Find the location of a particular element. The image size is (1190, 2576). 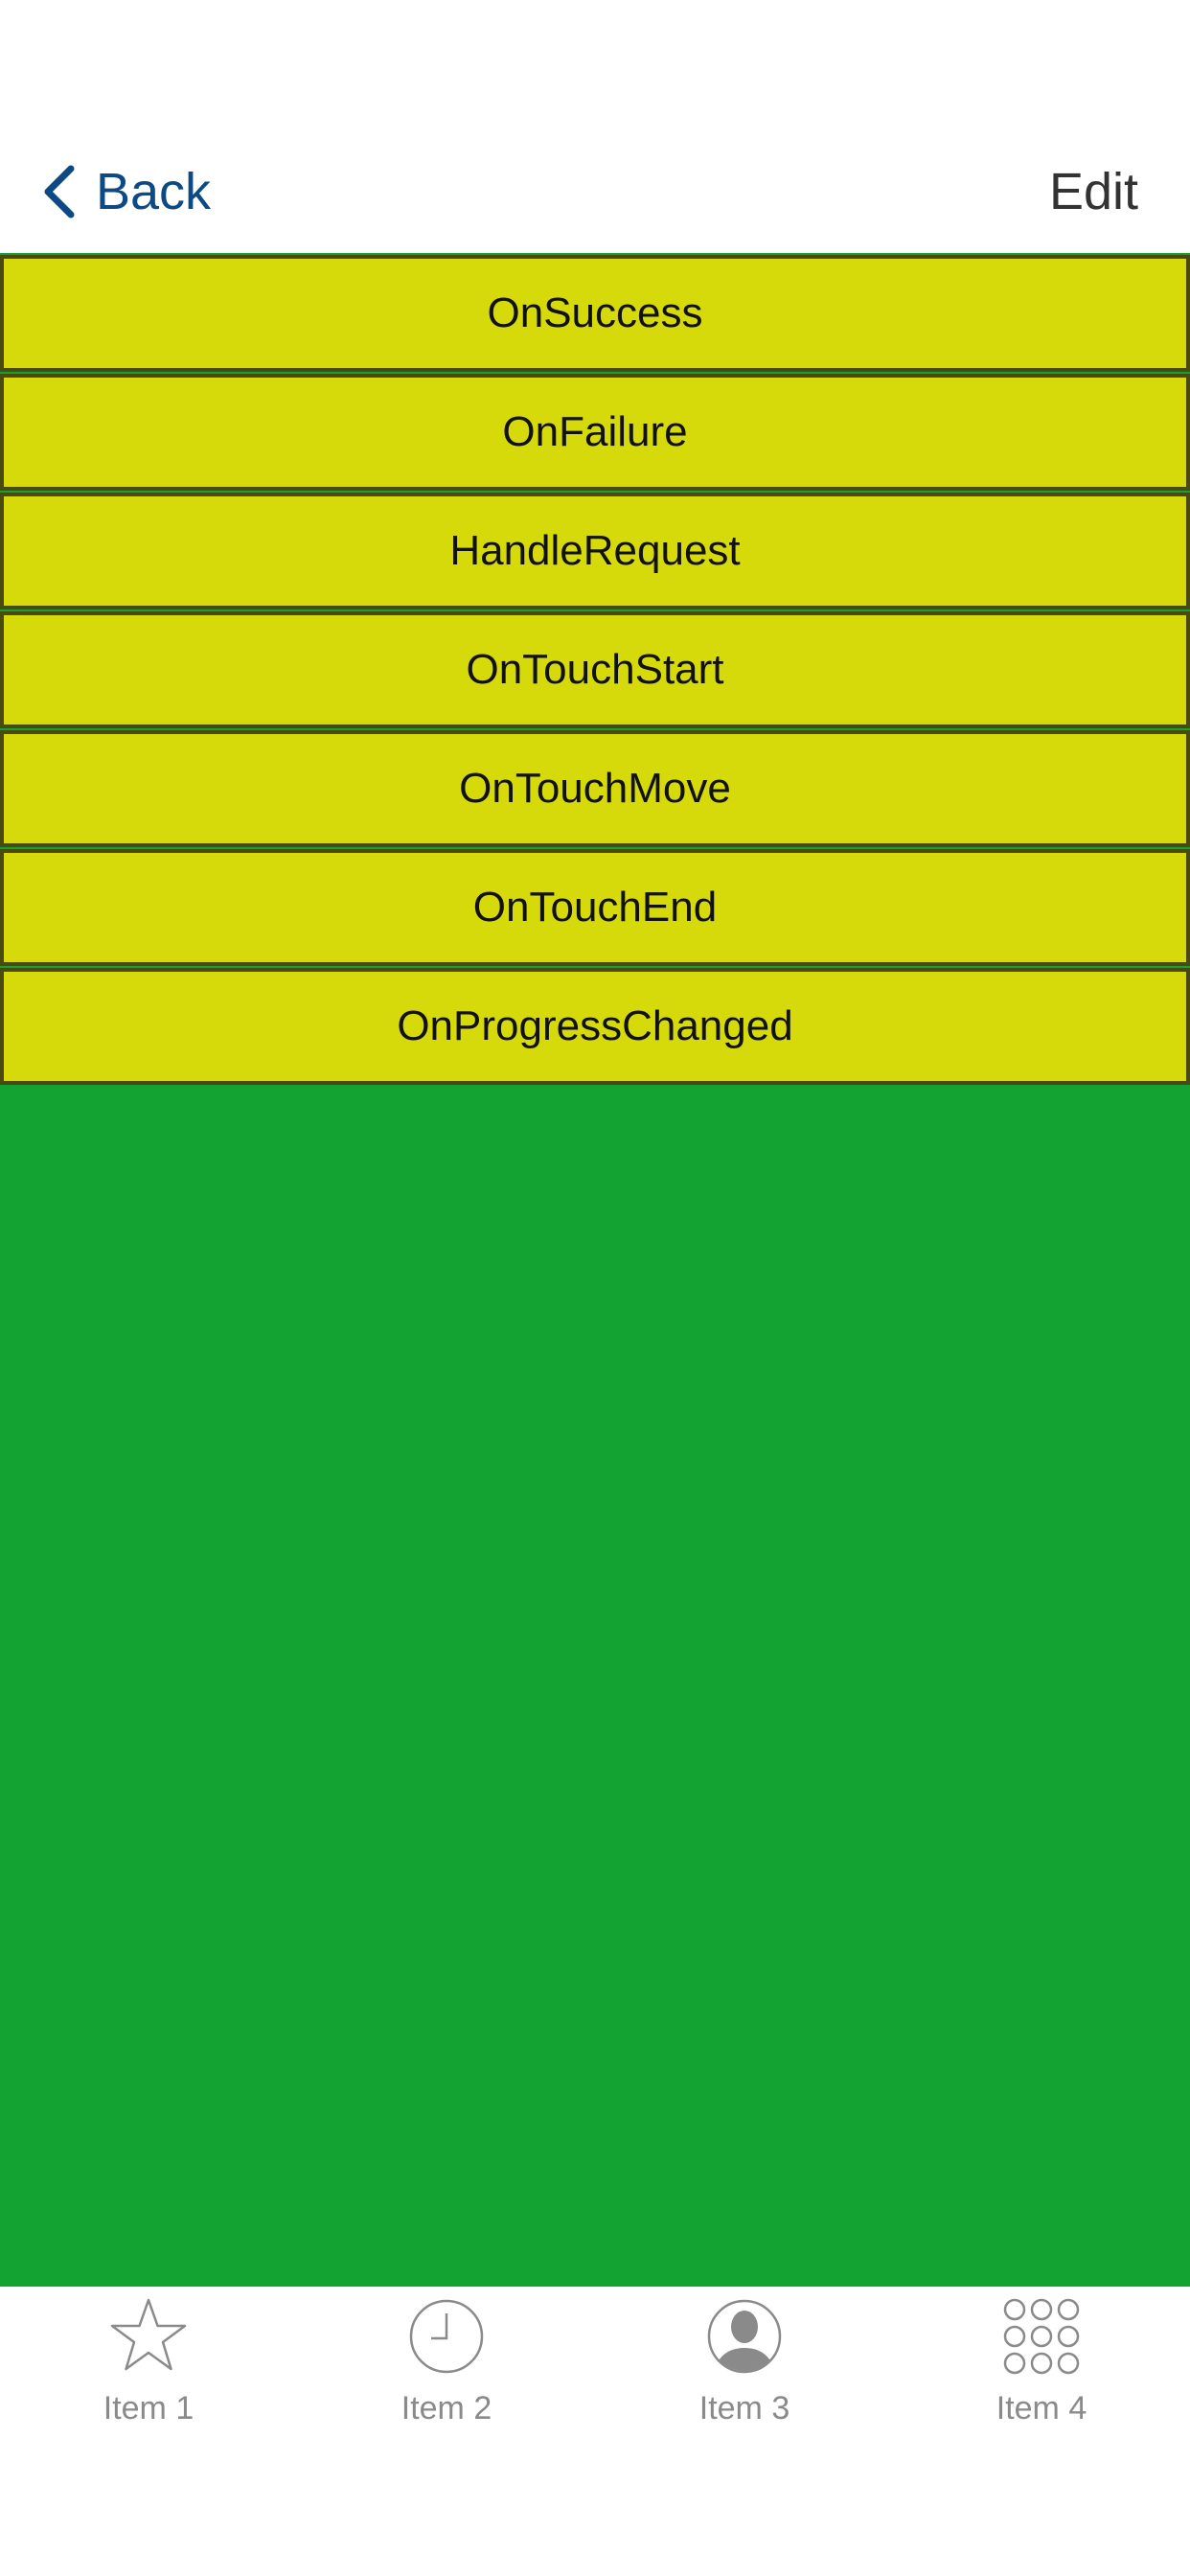

tab-label: Item 2 is located at coordinates (446, 2408).